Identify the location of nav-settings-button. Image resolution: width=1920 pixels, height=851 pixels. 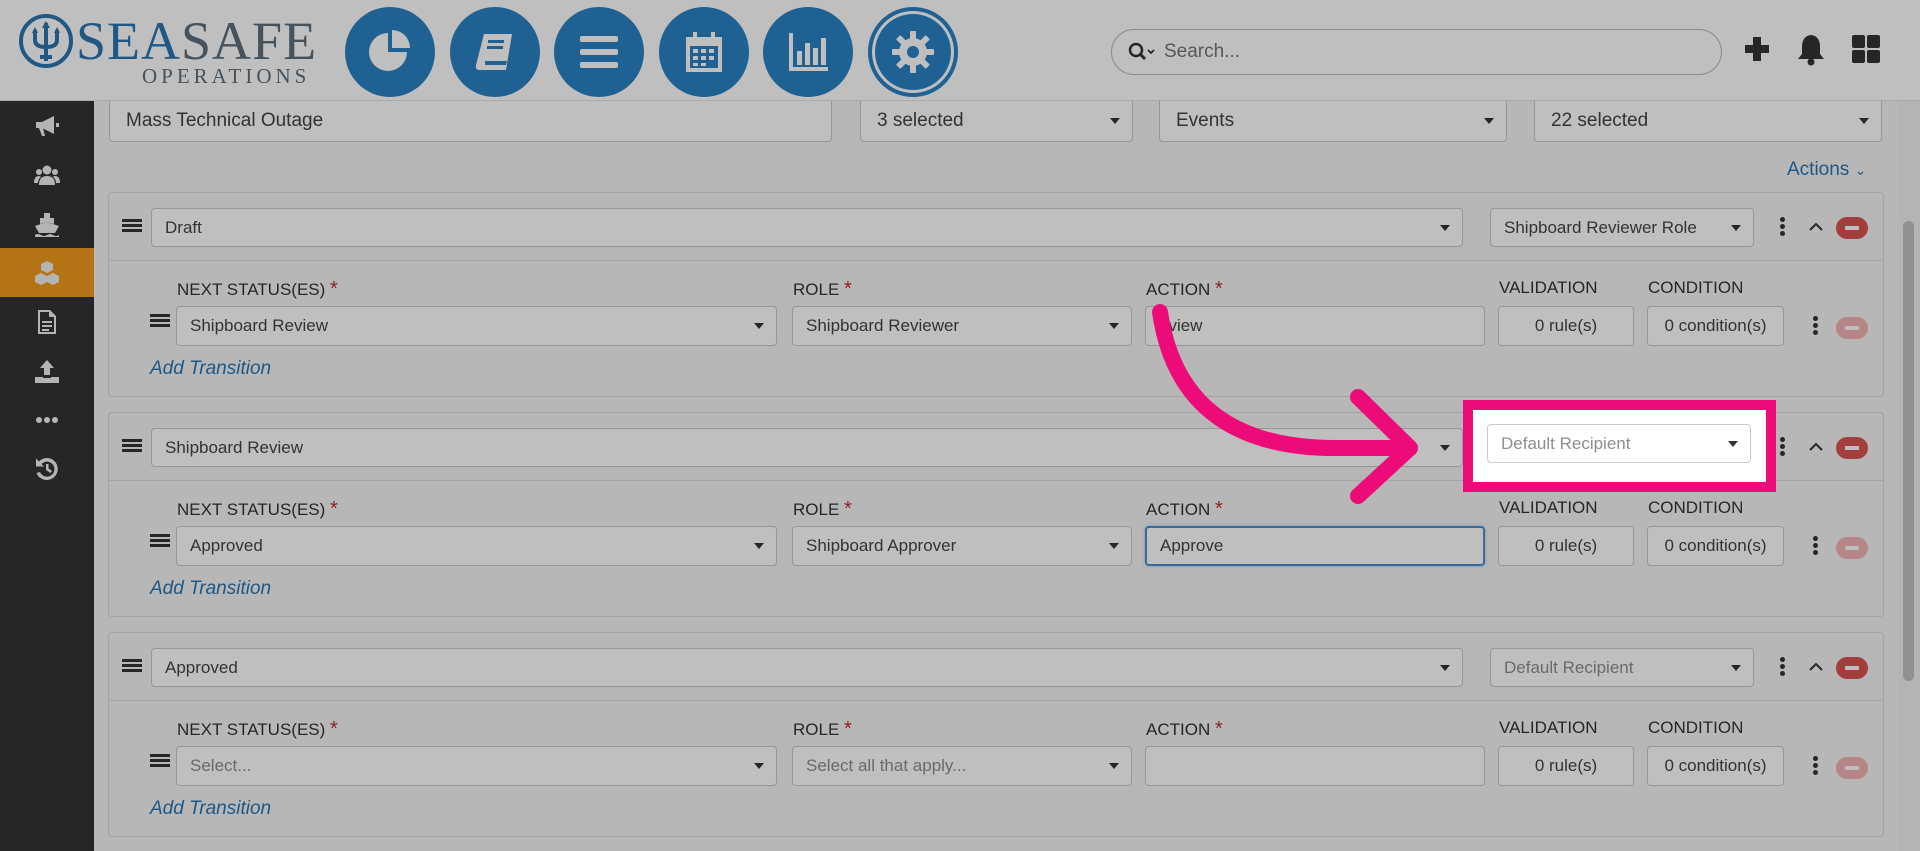
(913, 52).